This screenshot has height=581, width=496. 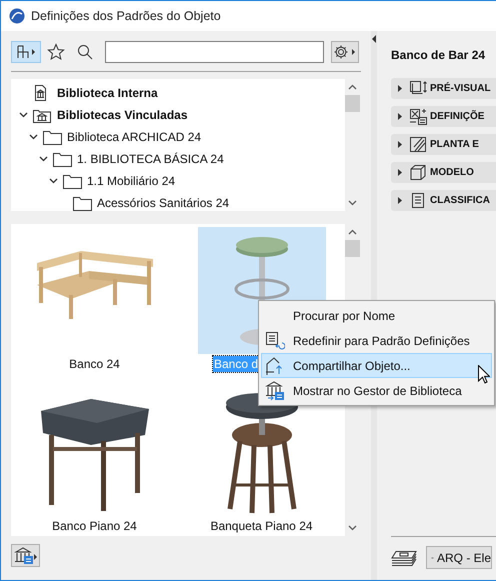 I want to click on layers-icon, so click(x=404, y=558).